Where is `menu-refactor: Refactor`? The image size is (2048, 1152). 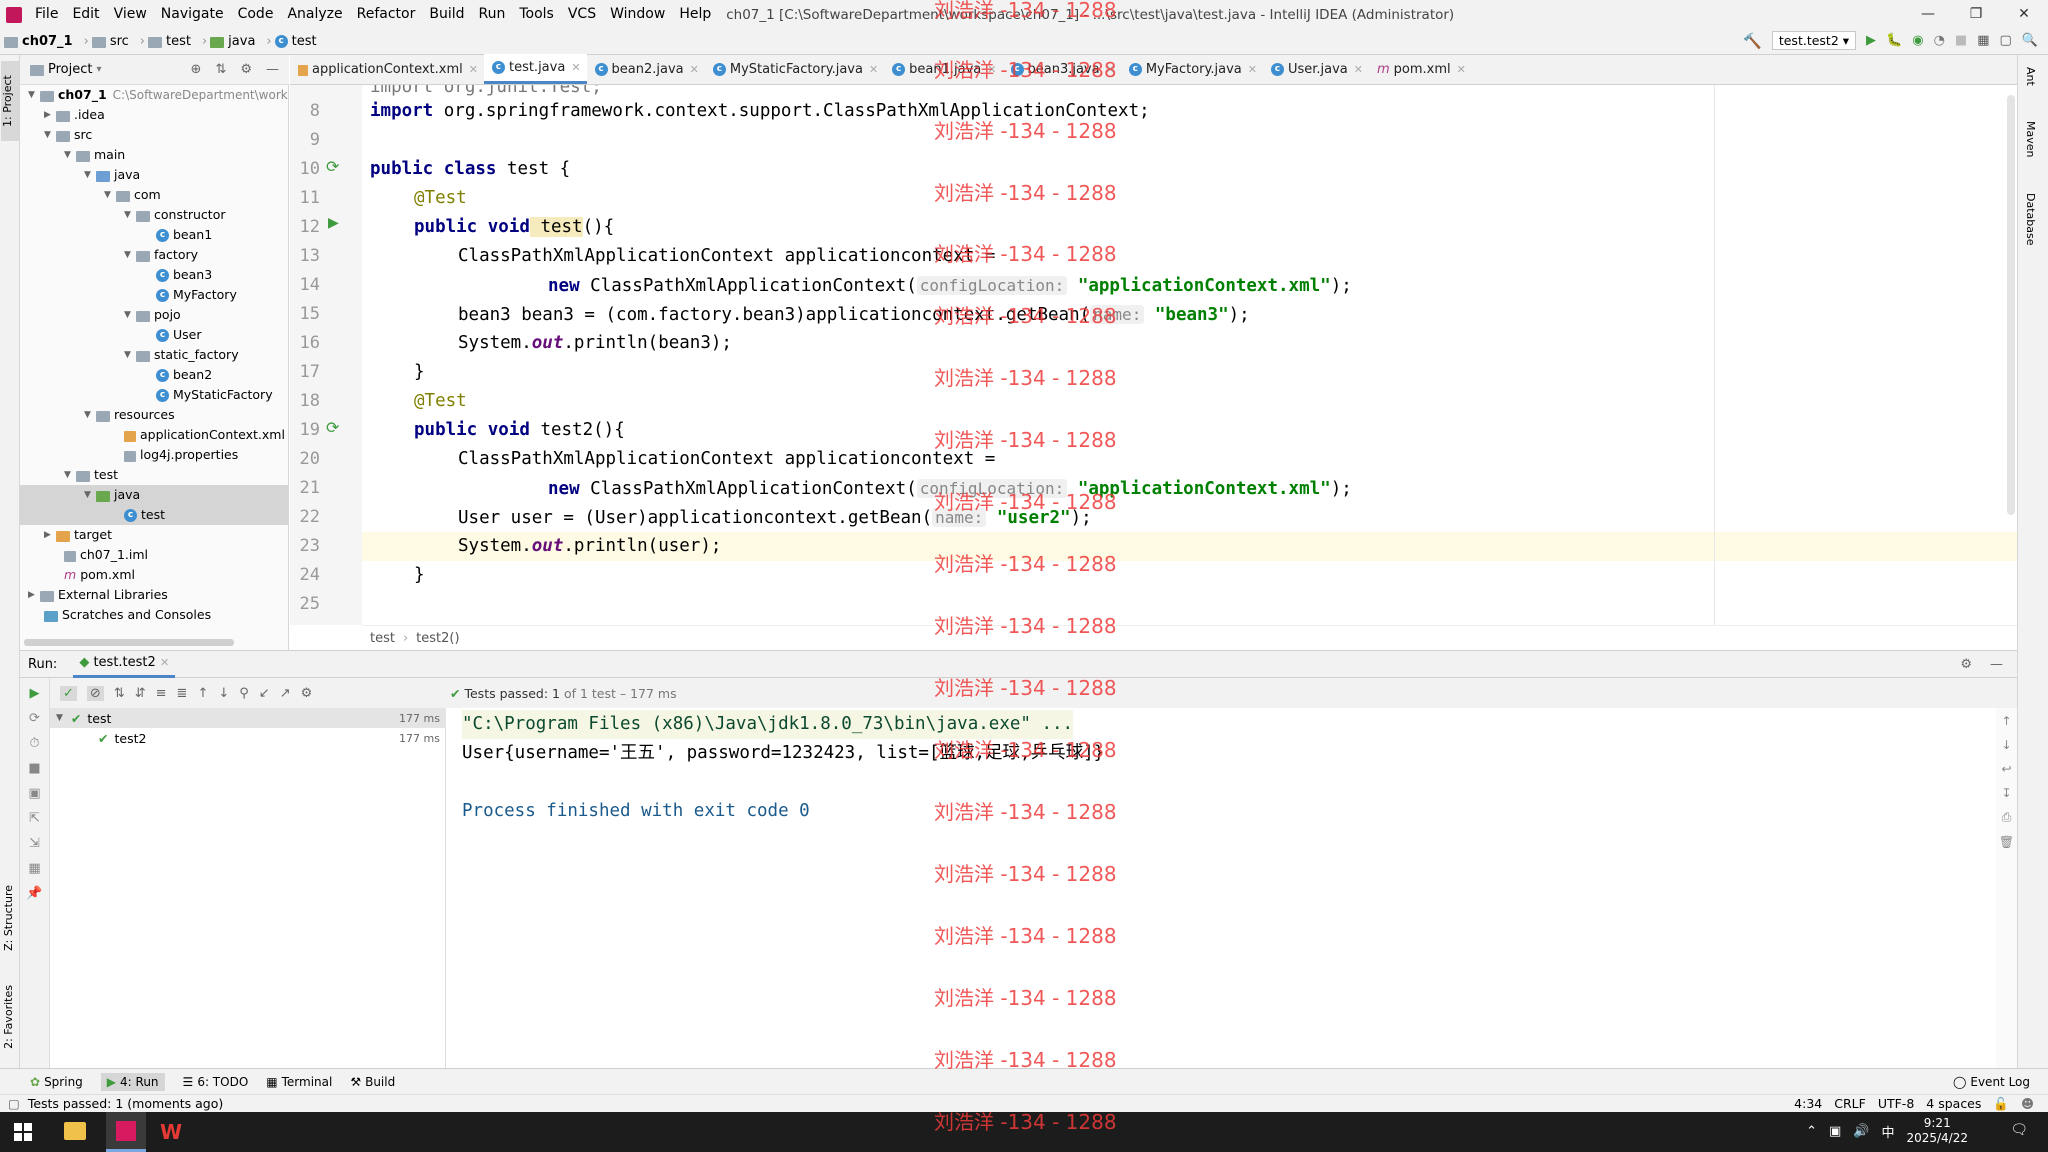
menu-refactor: Refactor is located at coordinates (386, 14).